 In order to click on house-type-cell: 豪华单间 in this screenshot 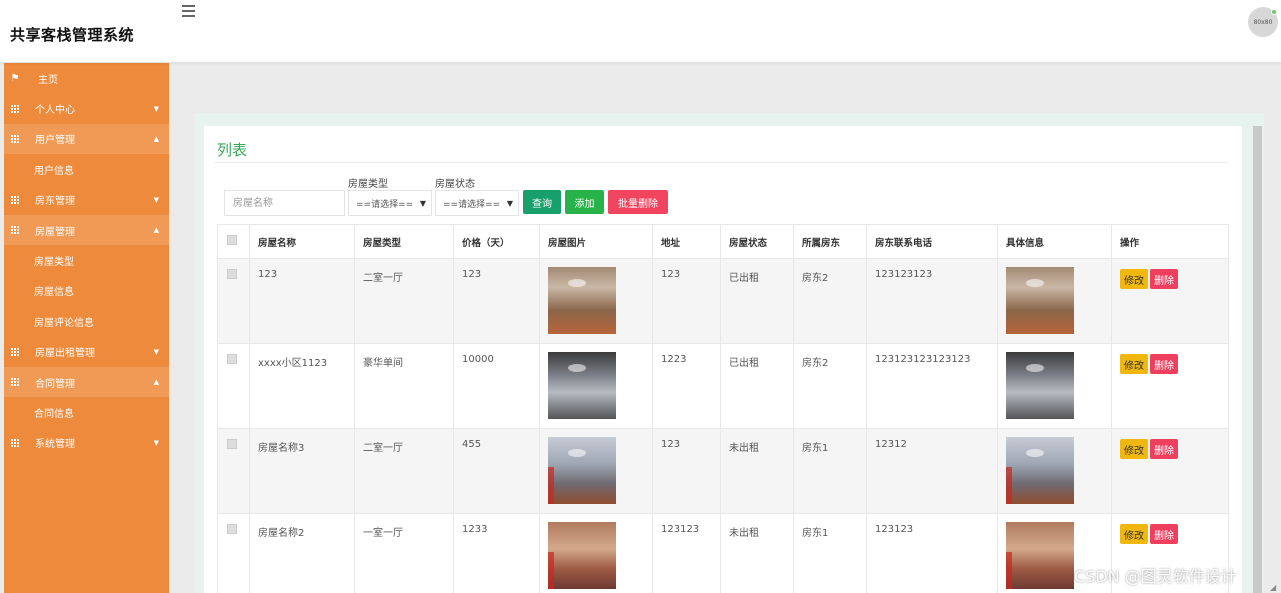, I will do `click(404, 386)`.